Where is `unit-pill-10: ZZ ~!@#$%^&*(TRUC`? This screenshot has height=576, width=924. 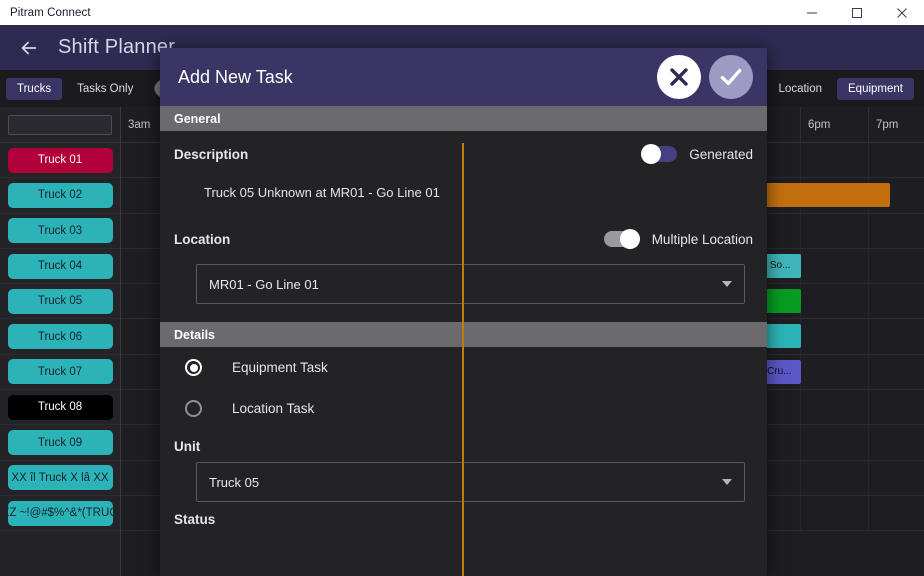
unit-pill-10: ZZ ~!@#$%^&*(TRUC is located at coordinates (60, 513).